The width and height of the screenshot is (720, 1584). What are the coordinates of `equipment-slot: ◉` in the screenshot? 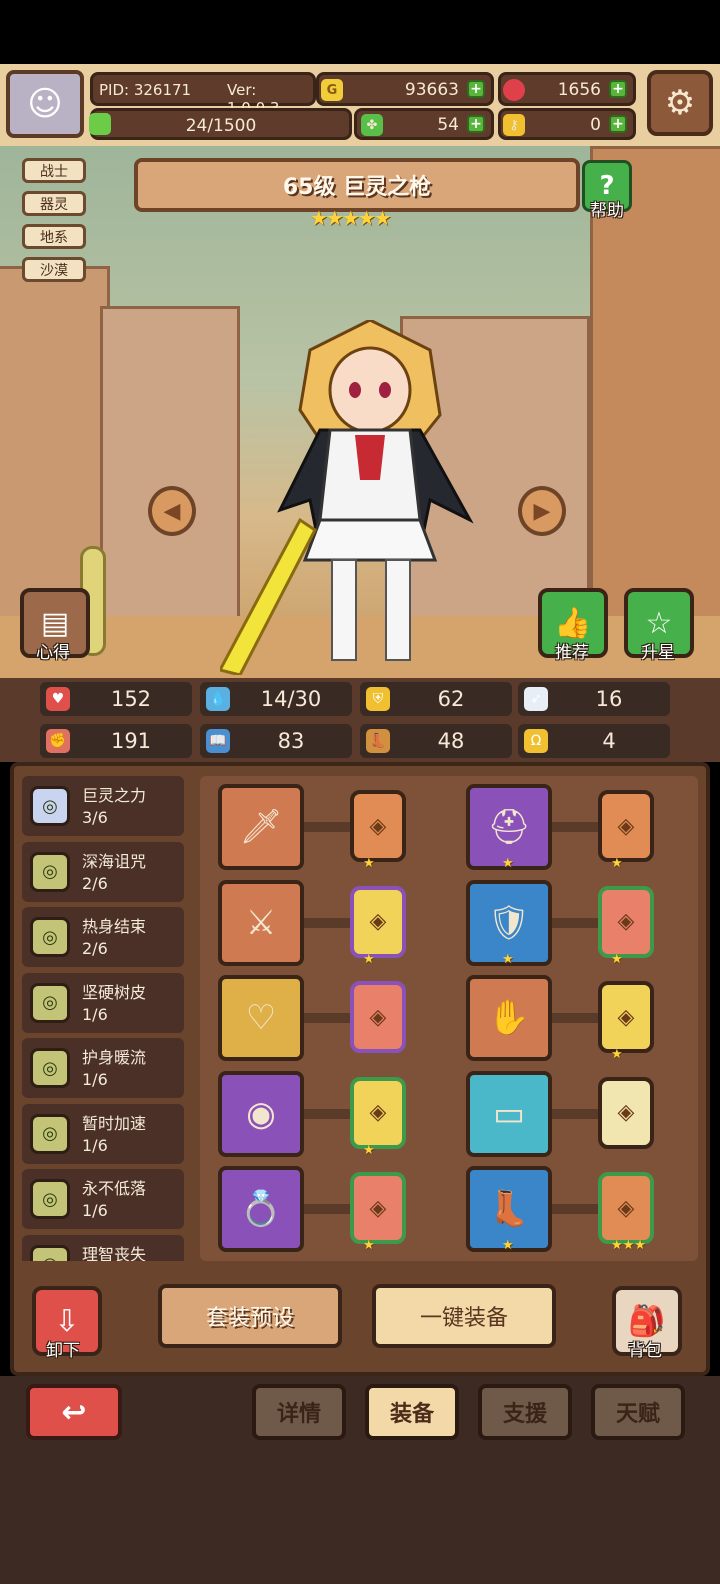 It's located at (261, 1113).